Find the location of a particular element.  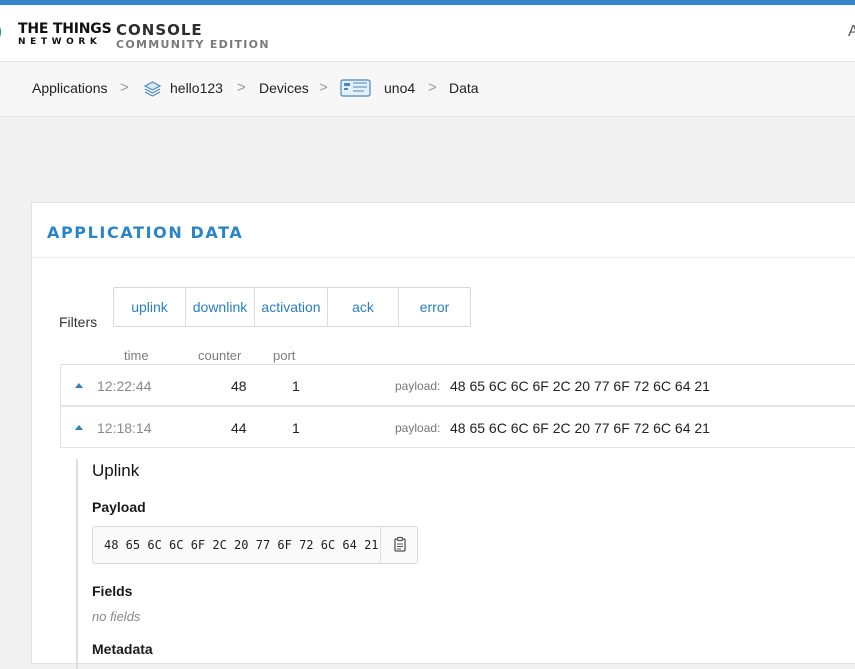

fields-section-label: Fields is located at coordinates (112, 591).